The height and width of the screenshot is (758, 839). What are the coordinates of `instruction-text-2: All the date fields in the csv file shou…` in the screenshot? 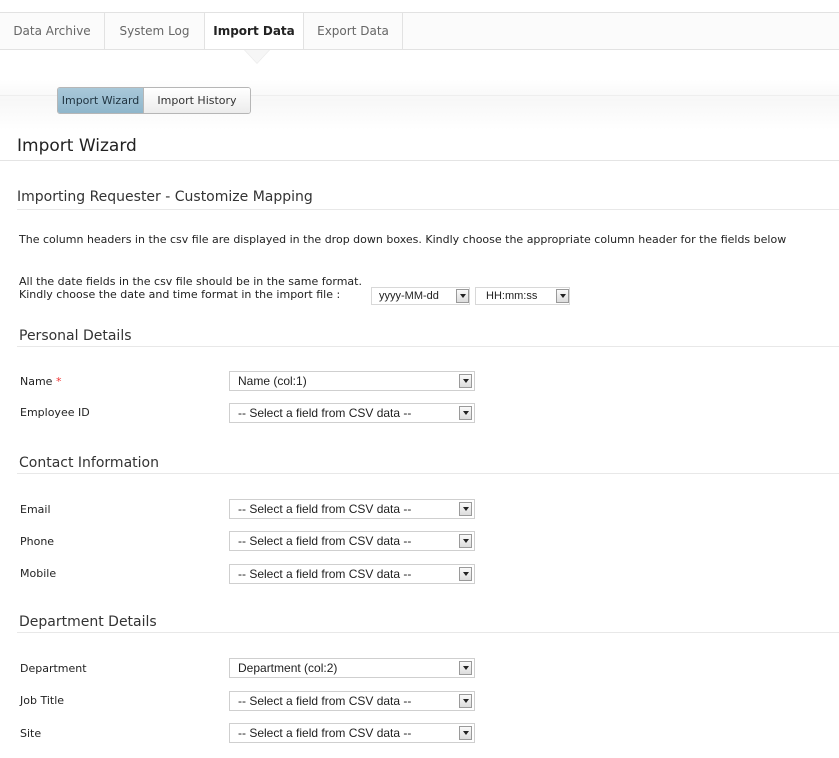 It's located at (190, 281).